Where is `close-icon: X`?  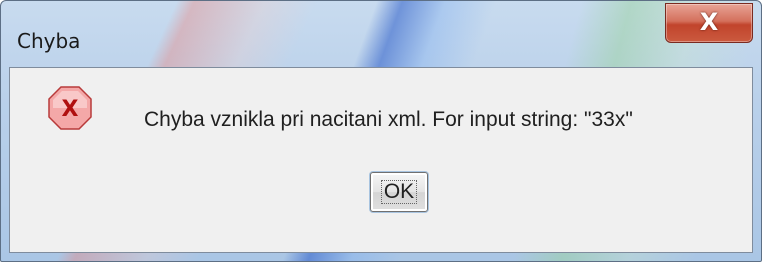 close-icon: X is located at coordinates (709, 22).